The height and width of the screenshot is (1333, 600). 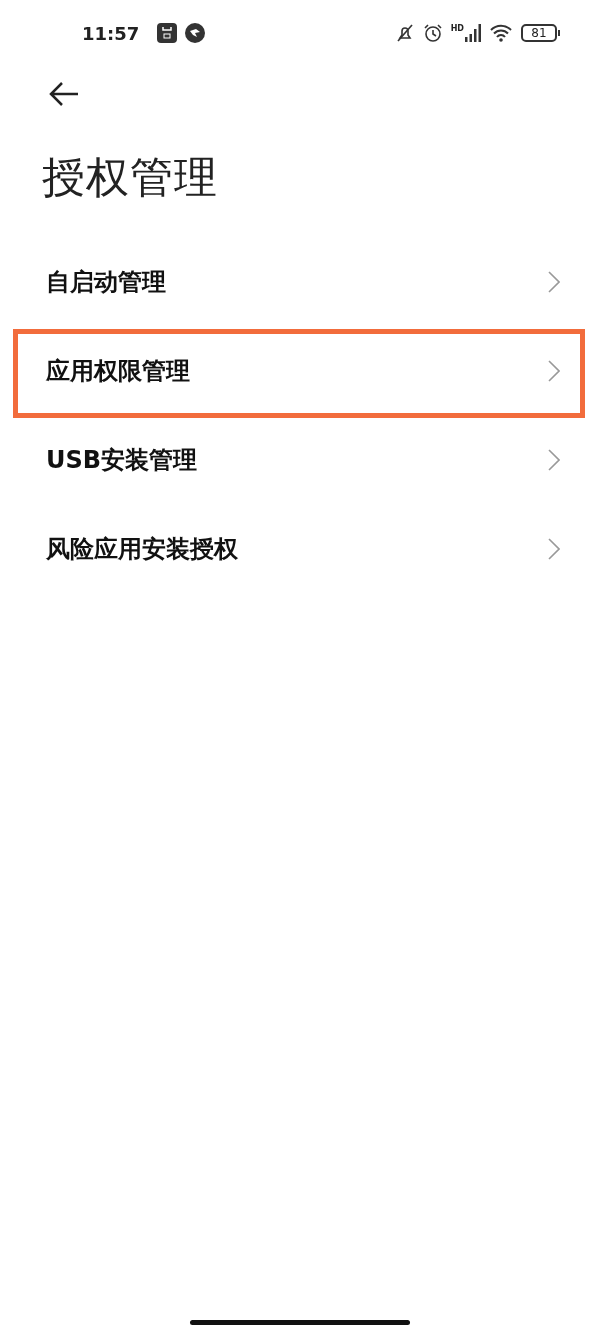 I want to click on settings-item: USB安装管理, so click(x=300, y=459).